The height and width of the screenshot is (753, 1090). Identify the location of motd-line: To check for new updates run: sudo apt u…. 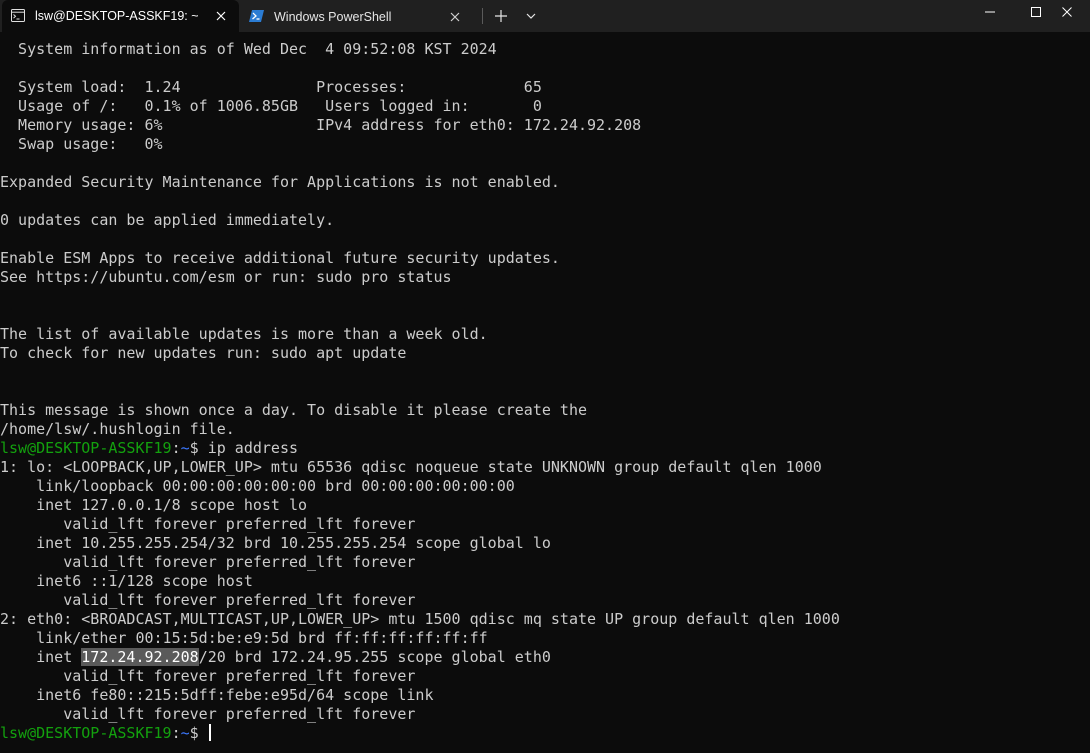
(203, 353).